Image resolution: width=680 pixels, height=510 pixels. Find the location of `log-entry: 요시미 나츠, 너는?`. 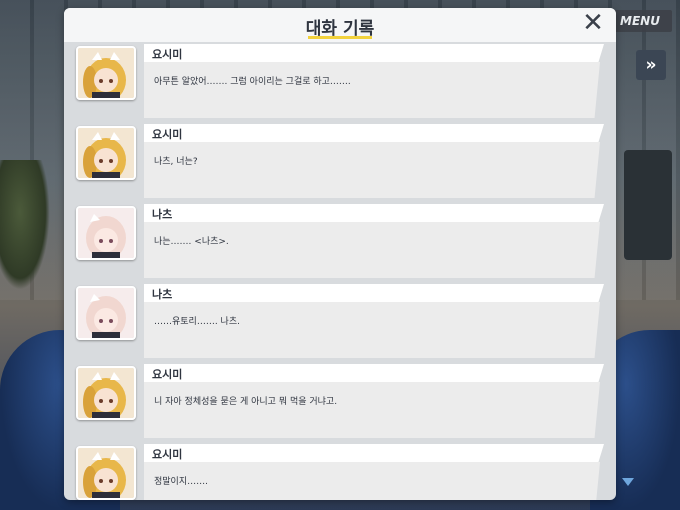

log-entry: 요시미 나츠, 너는? is located at coordinates (340, 163).